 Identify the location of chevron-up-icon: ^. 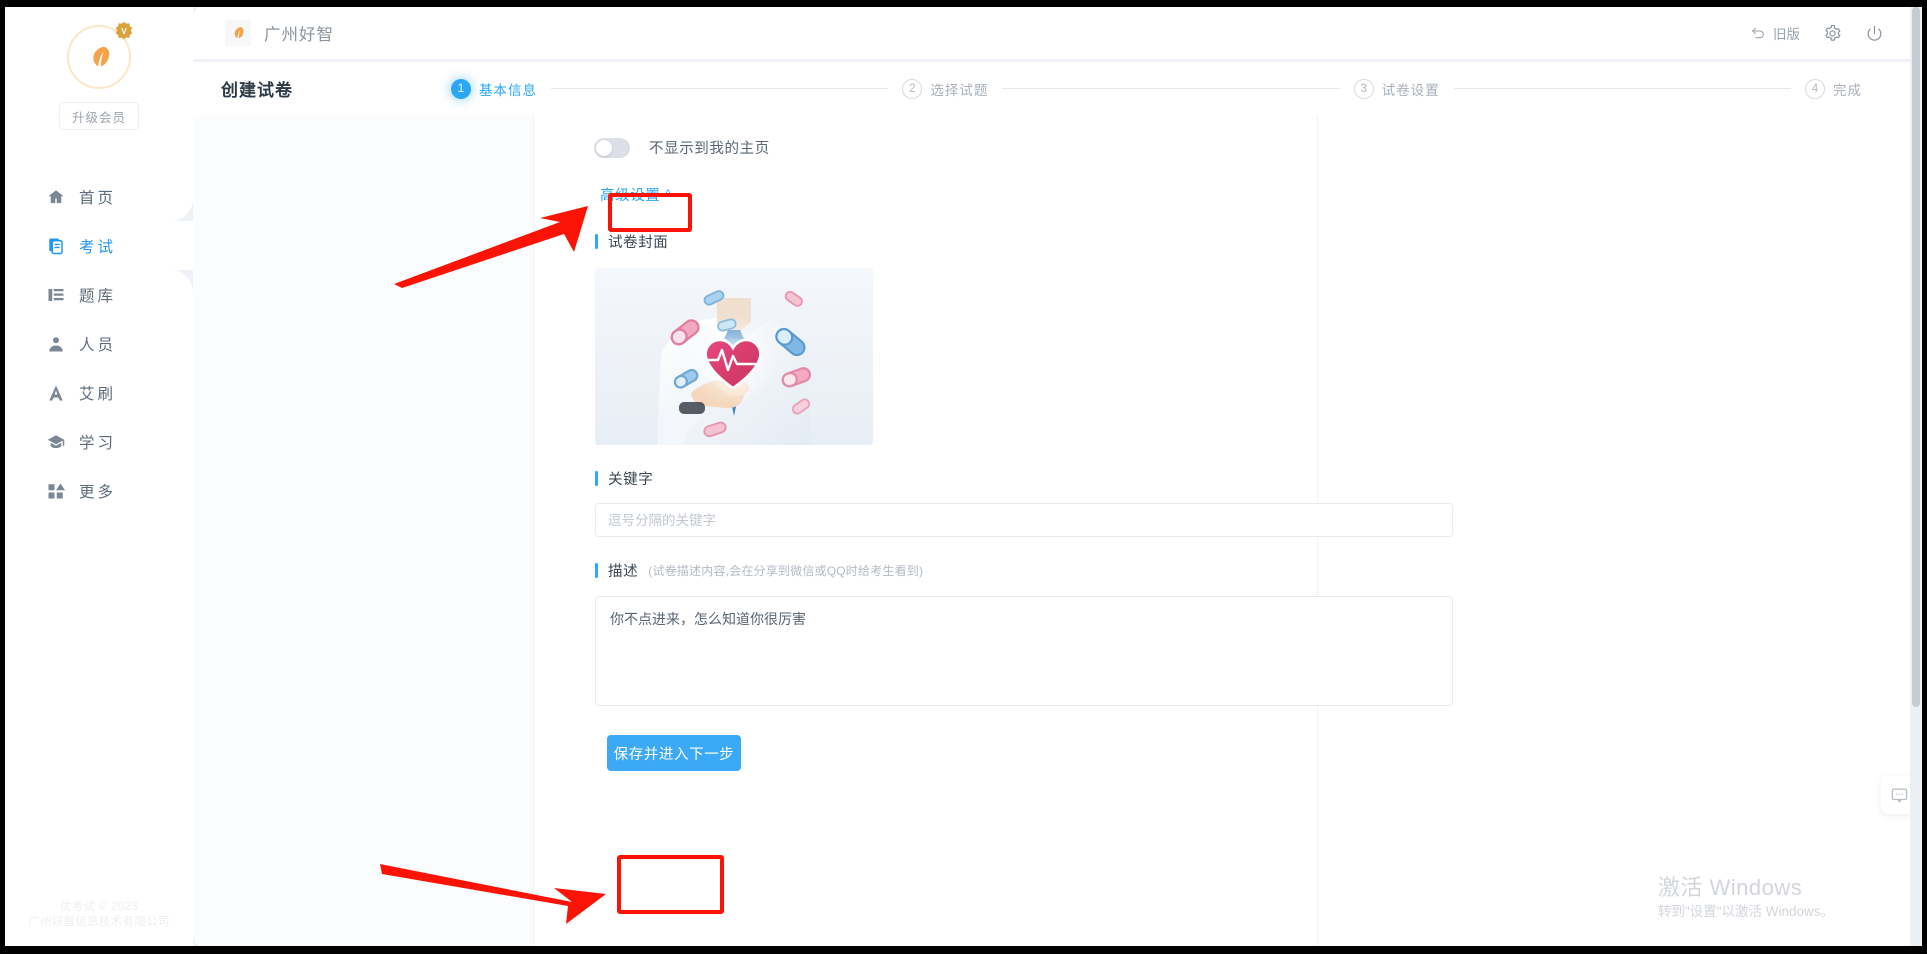
(668, 193).